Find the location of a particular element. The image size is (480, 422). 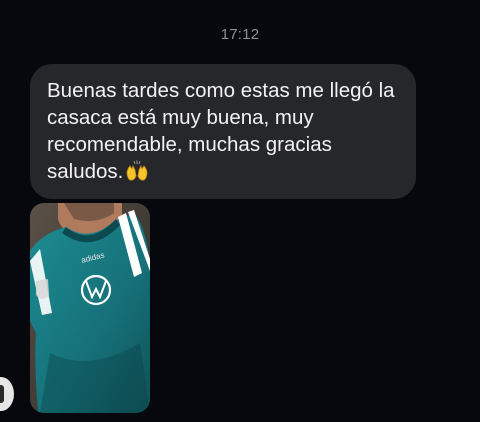

jersey-photo: adidas is located at coordinates (90, 308).